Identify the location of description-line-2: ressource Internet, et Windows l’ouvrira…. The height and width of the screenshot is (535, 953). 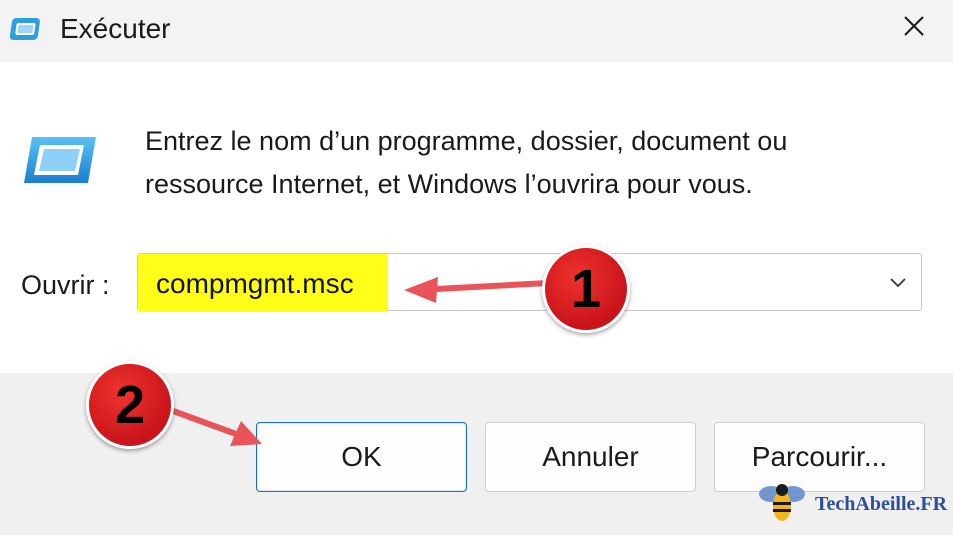
(449, 184).